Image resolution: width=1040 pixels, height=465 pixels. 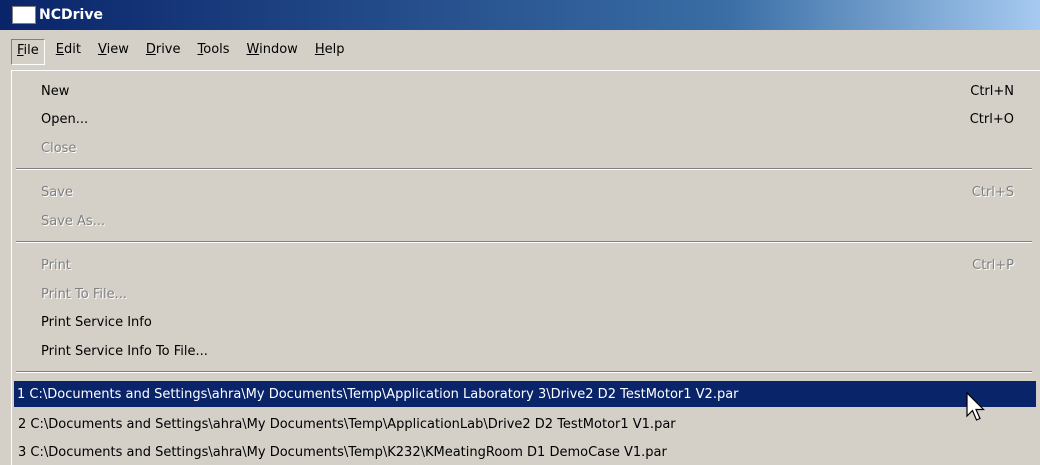 I want to click on menu-edit-accel: E, so click(x=59, y=49).